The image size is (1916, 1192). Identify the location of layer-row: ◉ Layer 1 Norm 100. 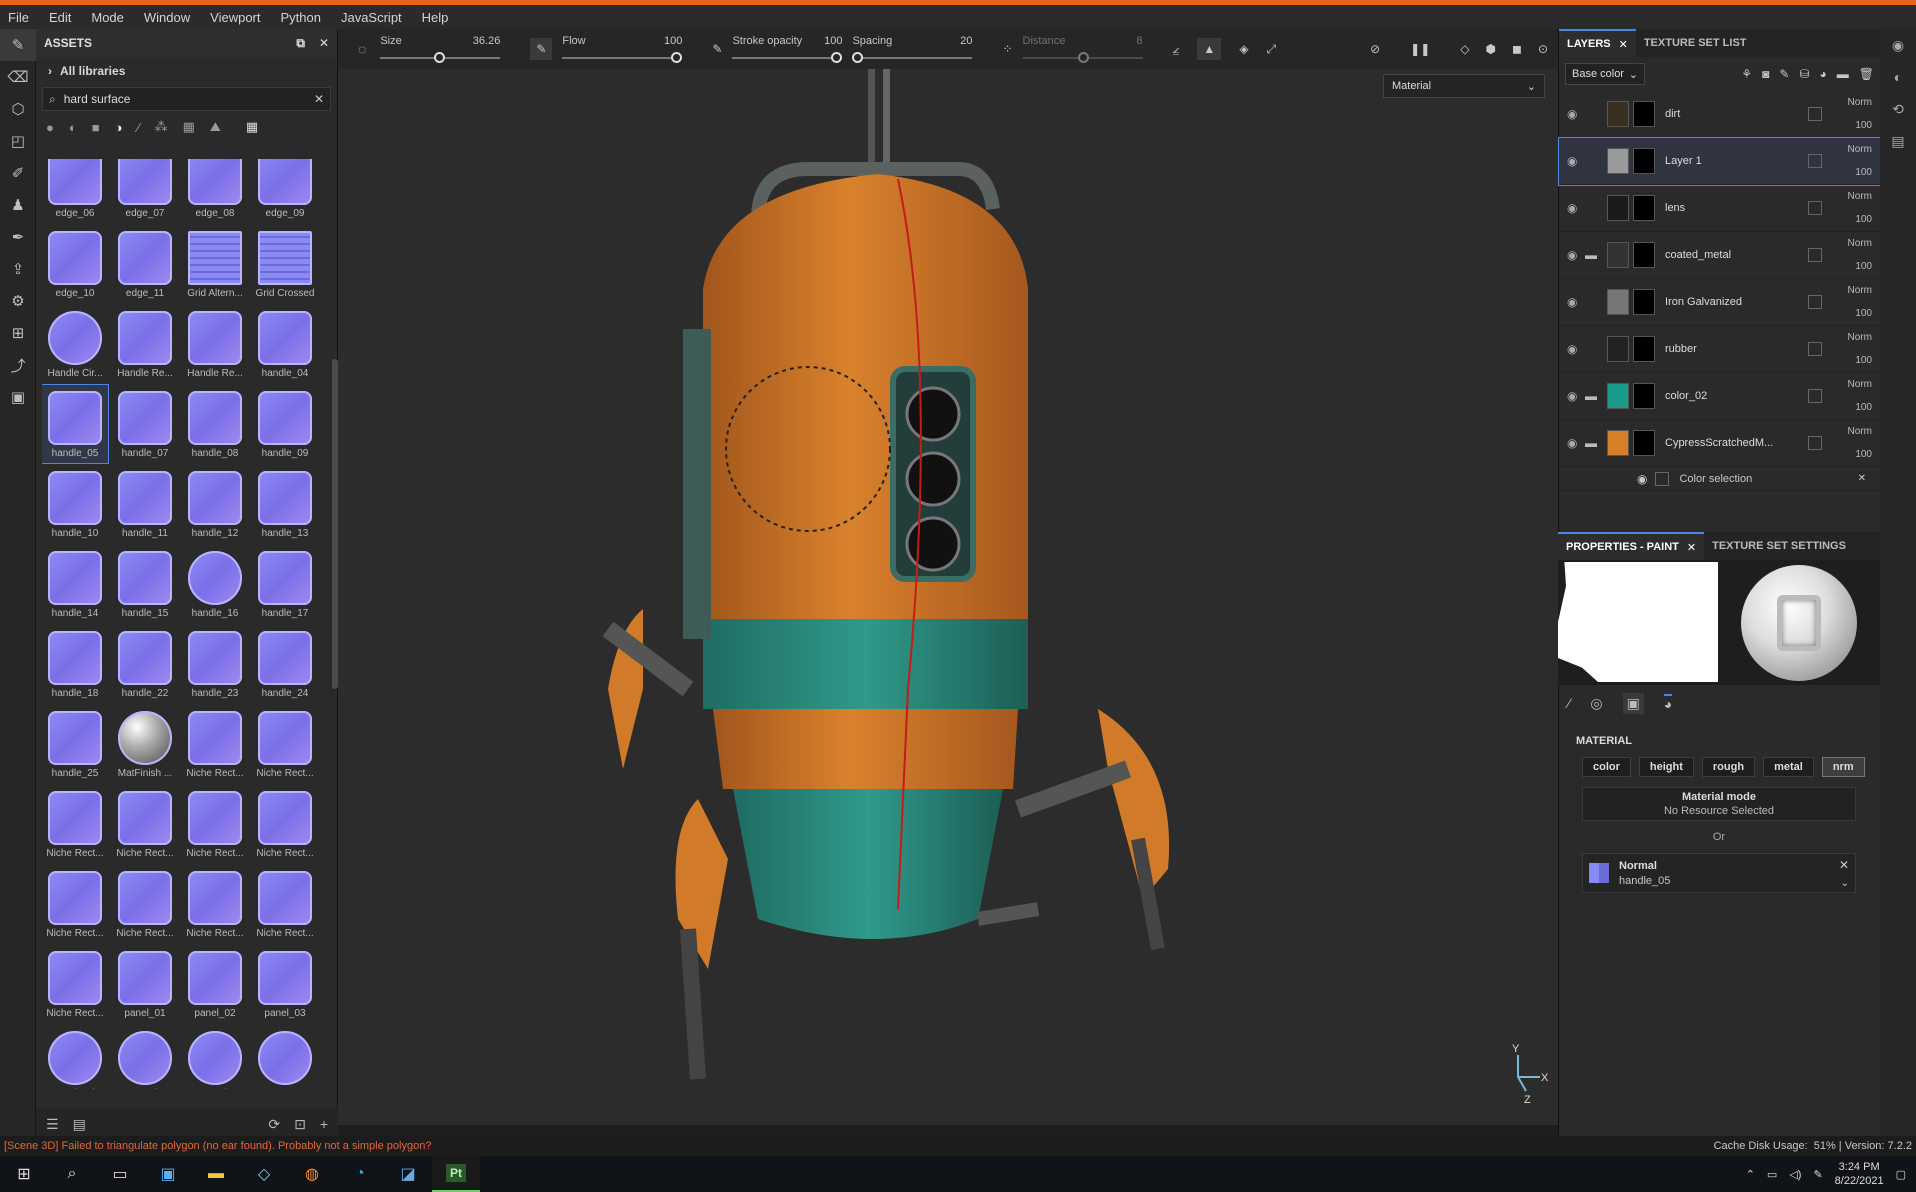
(1719, 161).